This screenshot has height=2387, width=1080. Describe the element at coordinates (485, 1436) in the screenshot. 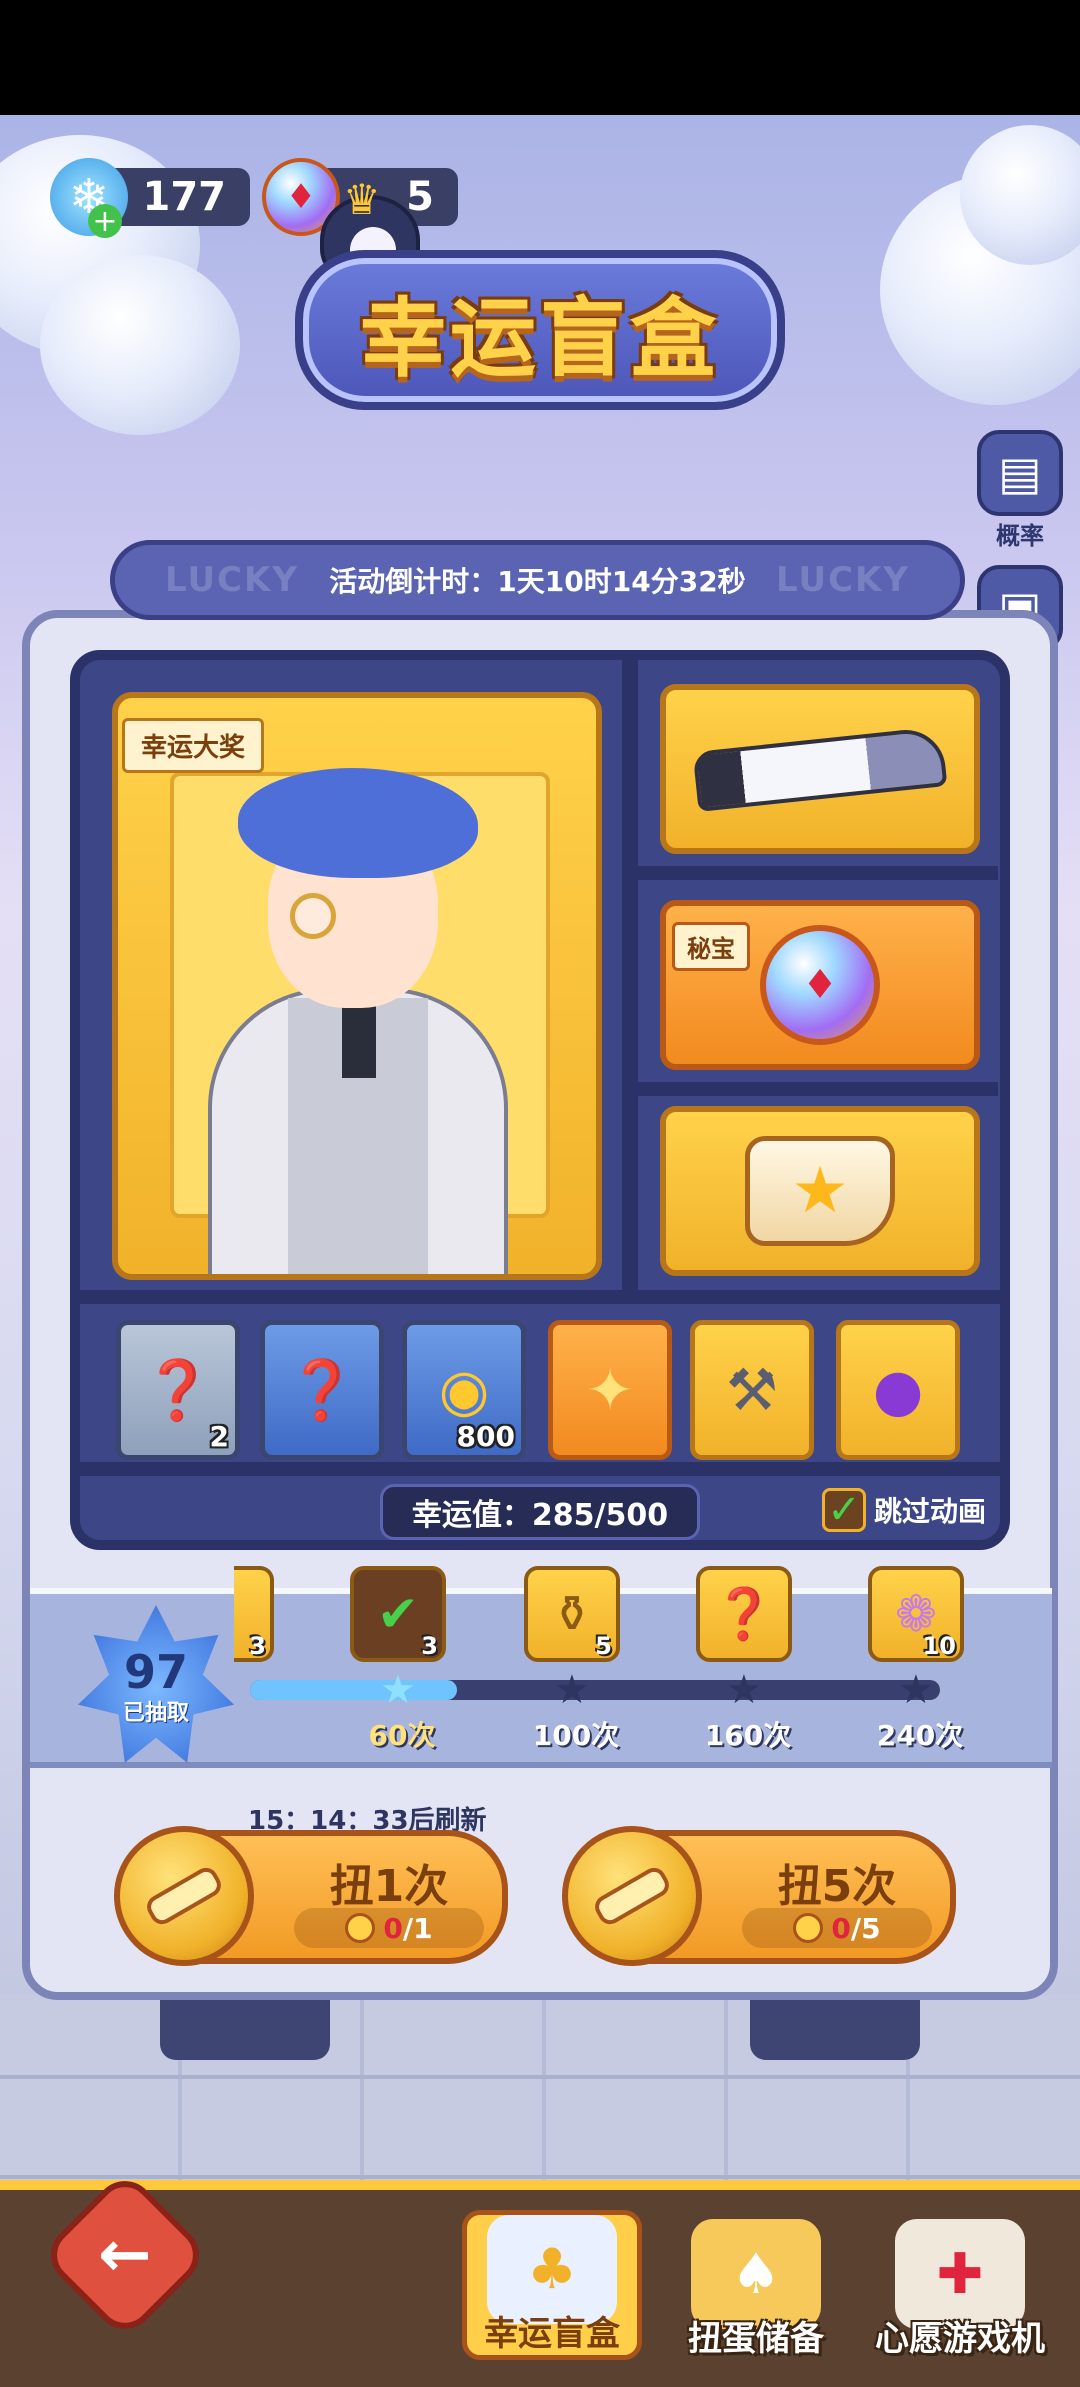

I see `item-count: 800` at that location.